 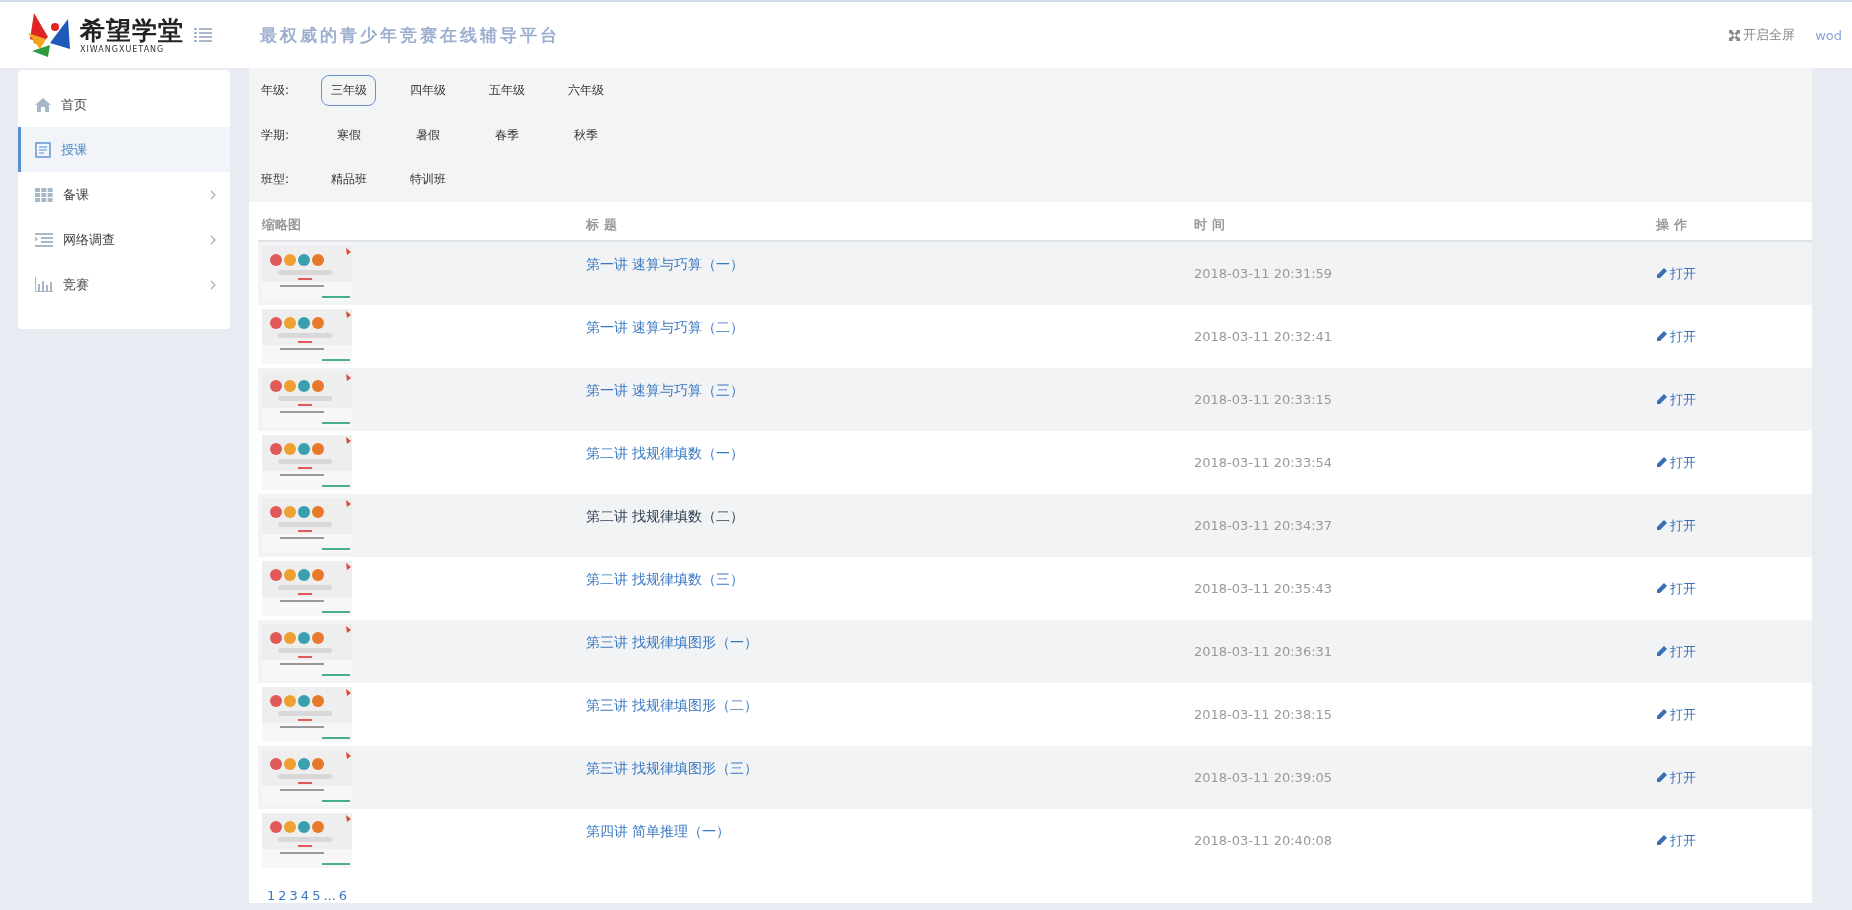 What do you see at coordinates (427, 135) in the screenshot?
I see `filter-option: 暑假` at bounding box center [427, 135].